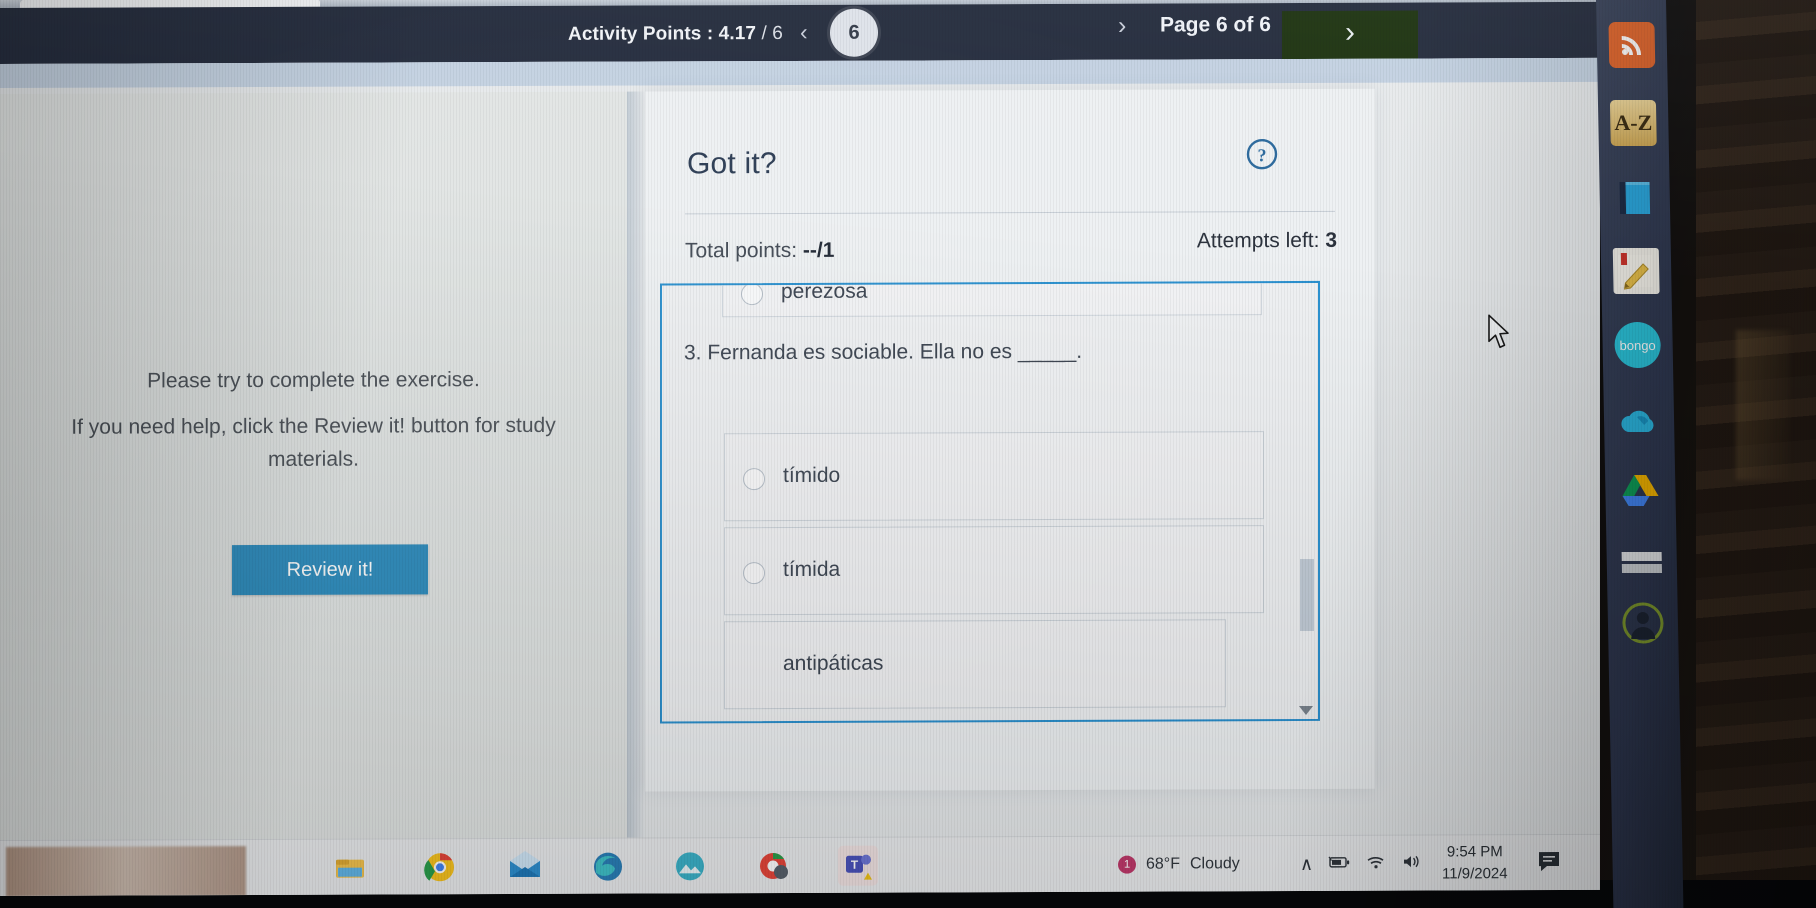 Image resolution: width=1816 pixels, height=908 pixels. What do you see at coordinates (800, 865) in the screenshot?
I see `windows-taskbar: T 1 68°F Cloudy ∧ 9:54 PM 11/9/2024` at bounding box center [800, 865].